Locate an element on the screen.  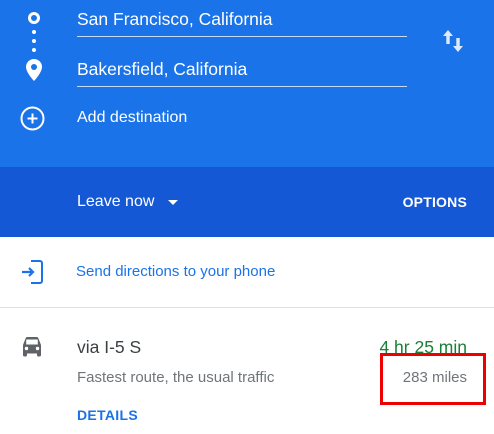
route-duration: 4 hr 25 min is located at coordinates (423, 347).